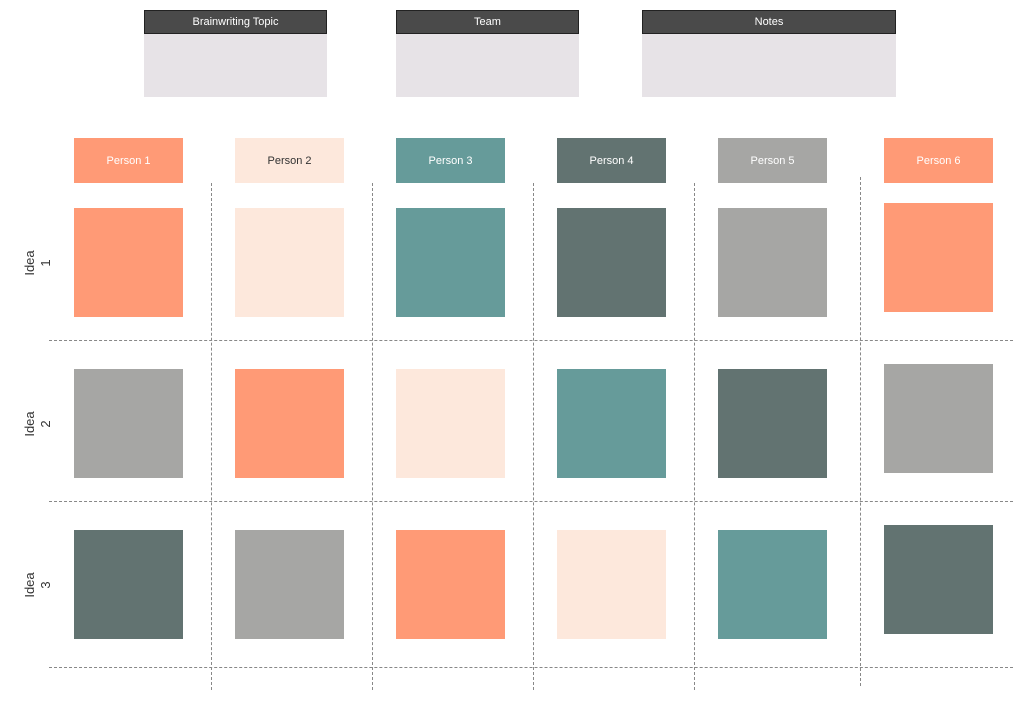 The height and width of the screenshot is (702, 1024). Describe the element at coordinates (37, 263) in the screenshot. I see `idea-label-1: Idea 1` at that location.